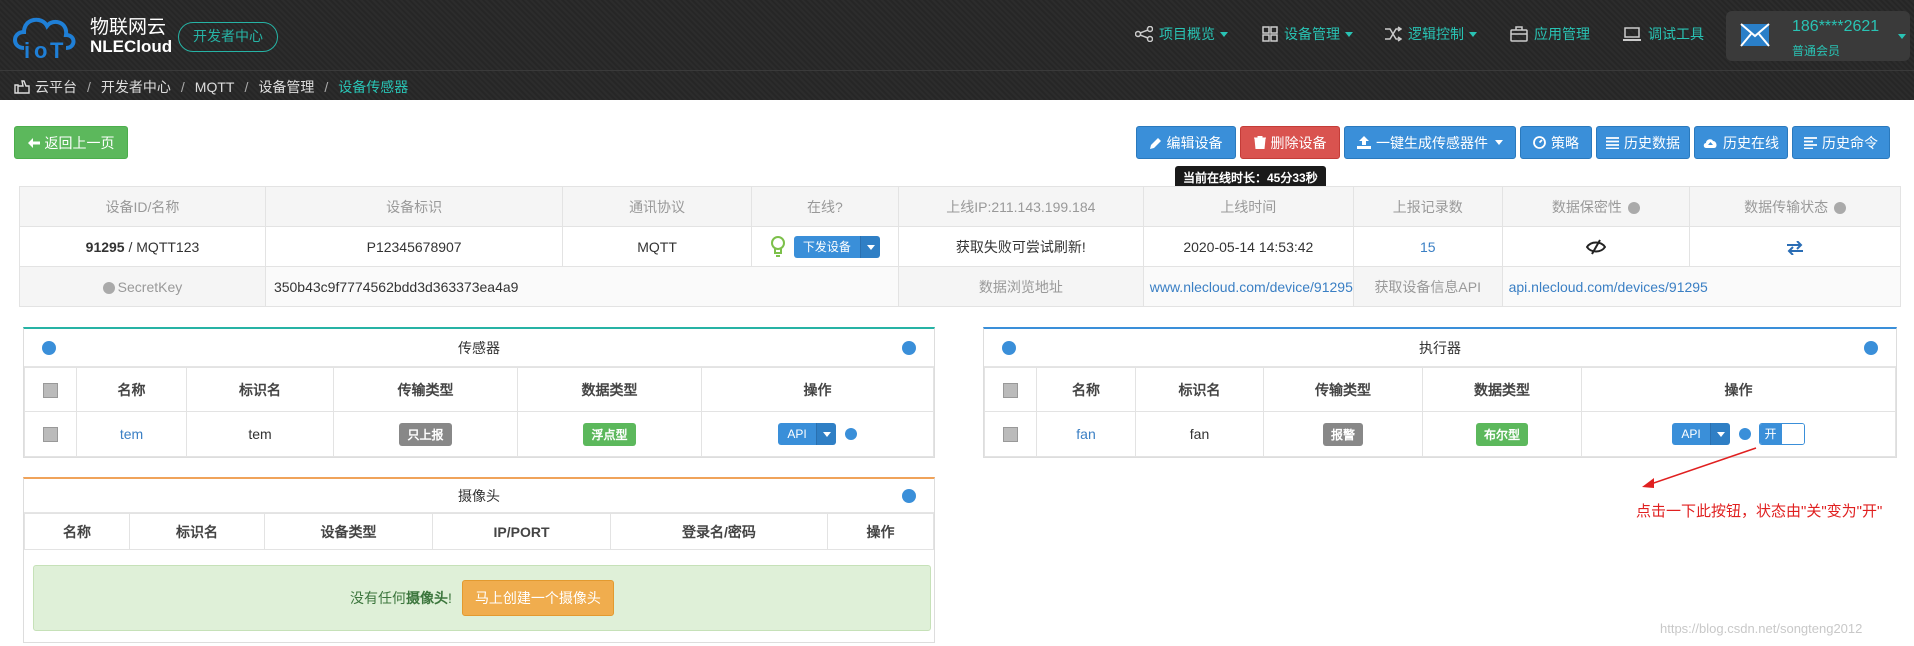 The image size is (1914, 646). What do you see at coordinates (1307, 34) in the screenshot?
I see `nav-device-management: 设备管理` at bounding box center [1307, 34].